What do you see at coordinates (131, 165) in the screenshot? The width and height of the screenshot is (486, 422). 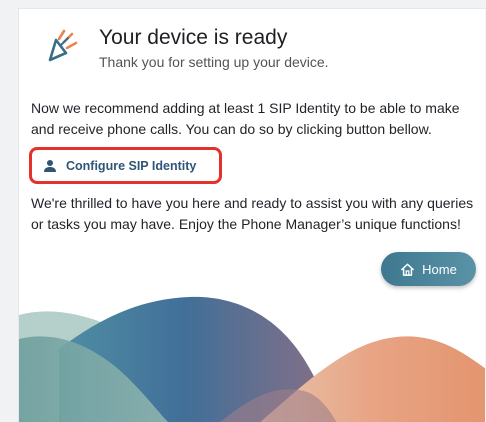 I see `configure-sip-identity-label: Configure SIP Identity` at bounding box center [131, 165].